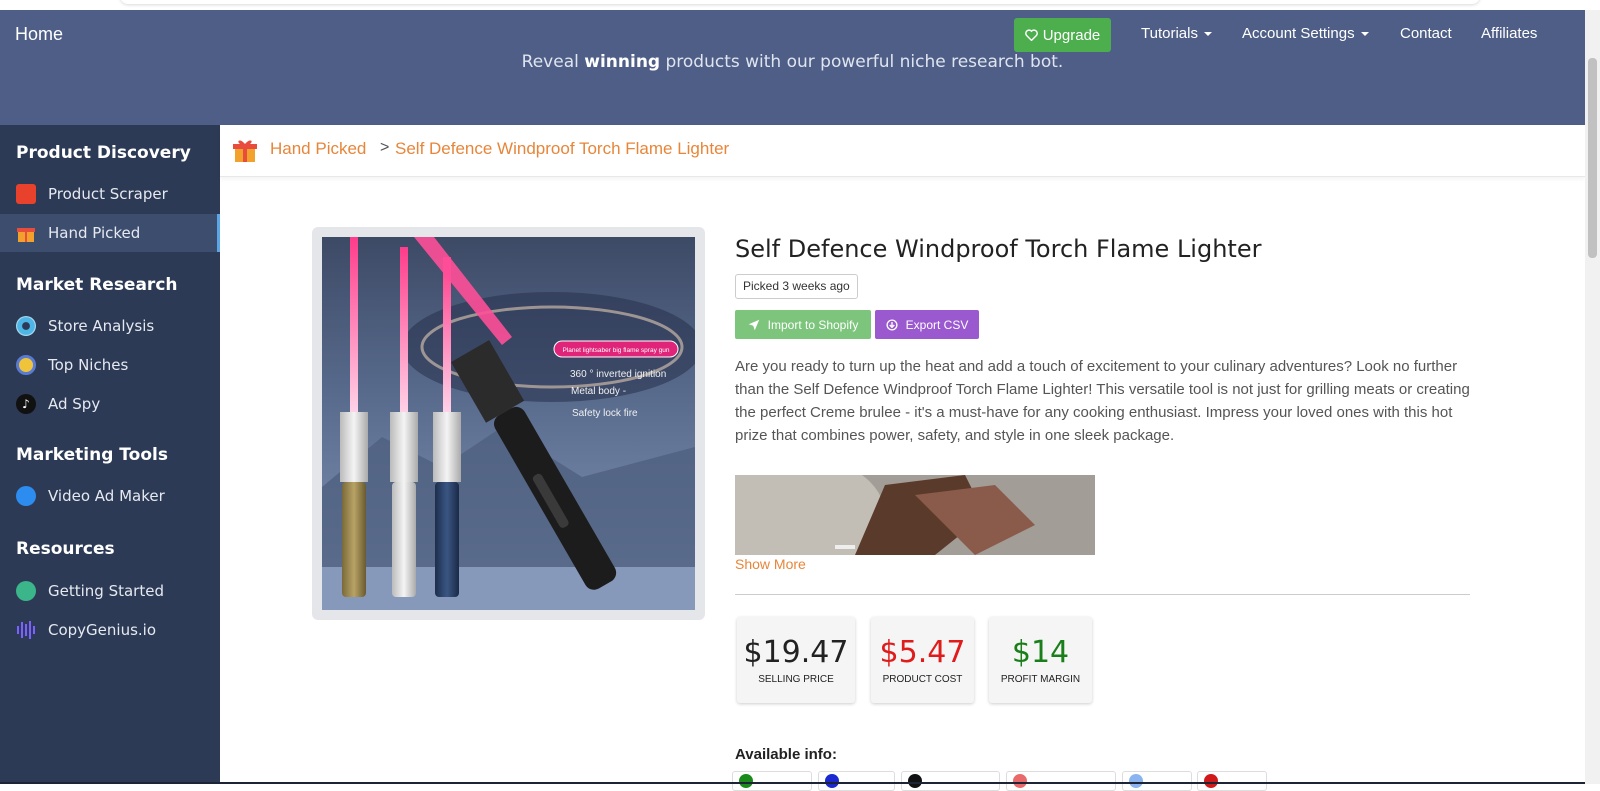 This screenshot has height=791, width=1600. I want to click on sidebar-heading-product-discovery: Product Discovery, so click(103, 153).